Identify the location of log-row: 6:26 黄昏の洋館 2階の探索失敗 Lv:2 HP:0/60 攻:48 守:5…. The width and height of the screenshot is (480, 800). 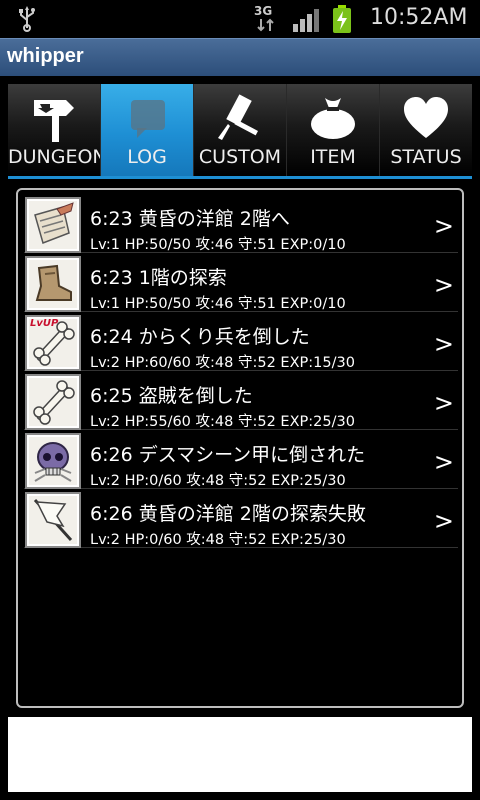
(241, 518).